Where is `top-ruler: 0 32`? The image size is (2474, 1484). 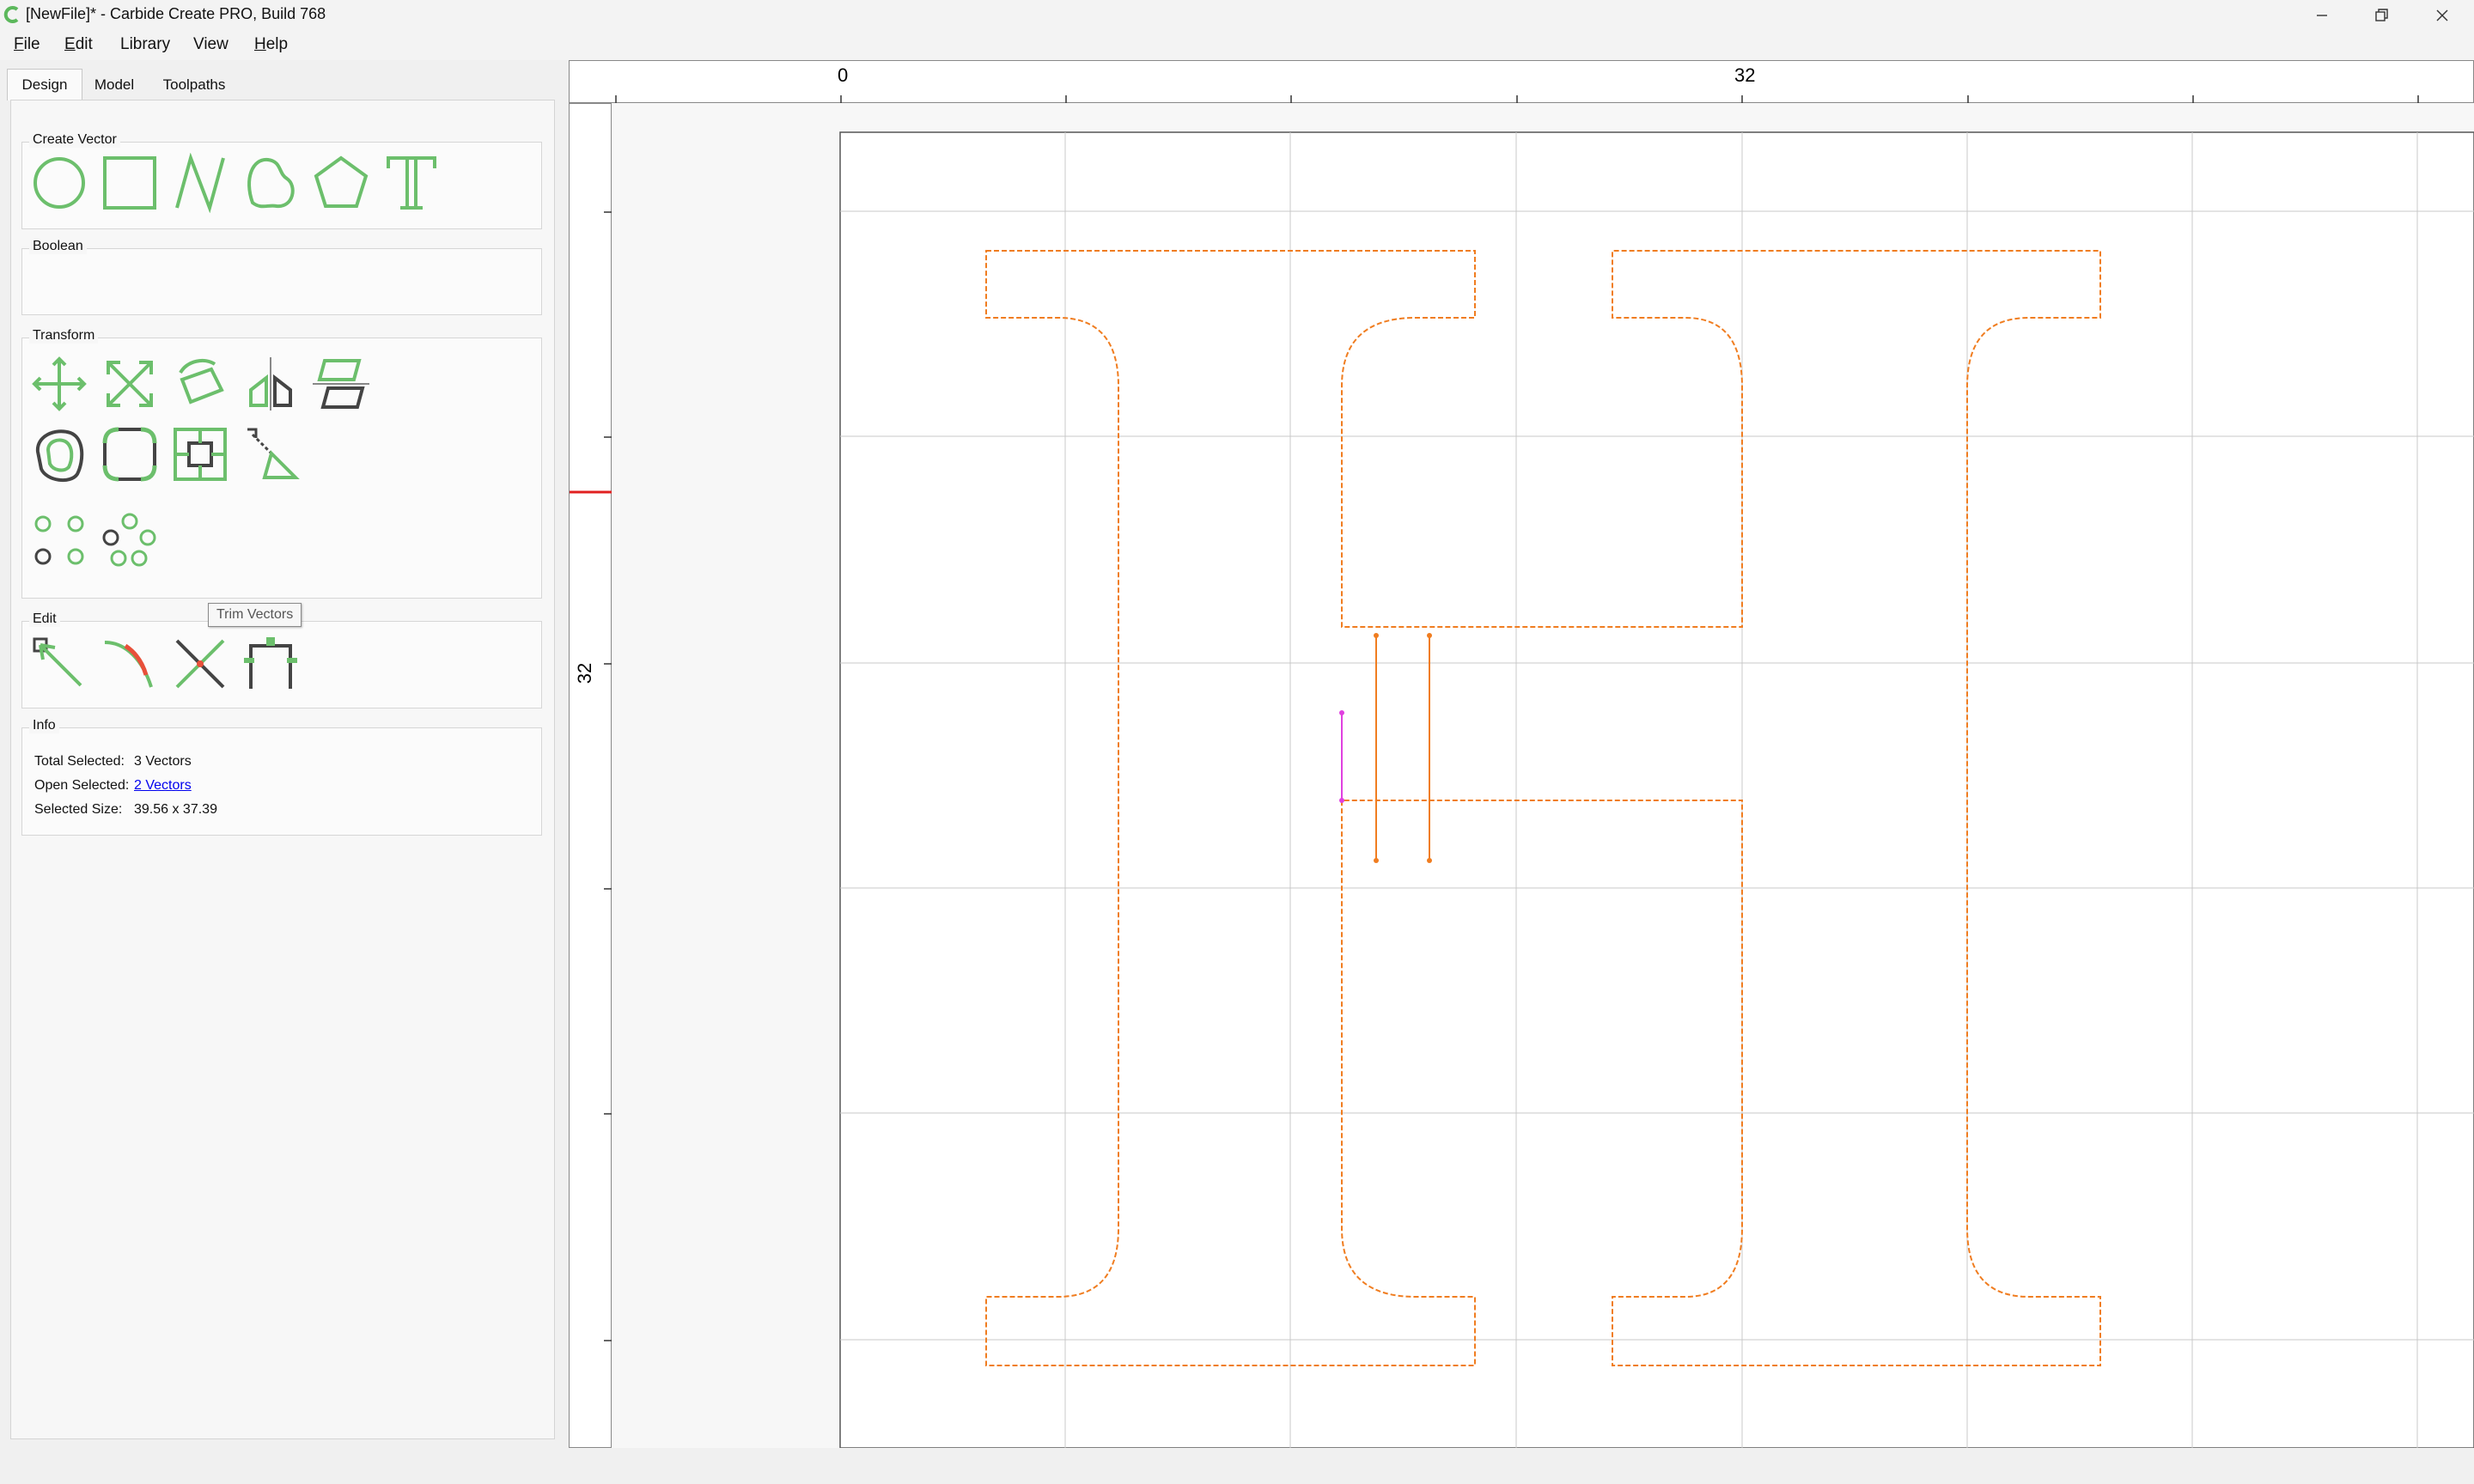 top-ruler: 0 32 is located at coordinates (1521, 82).